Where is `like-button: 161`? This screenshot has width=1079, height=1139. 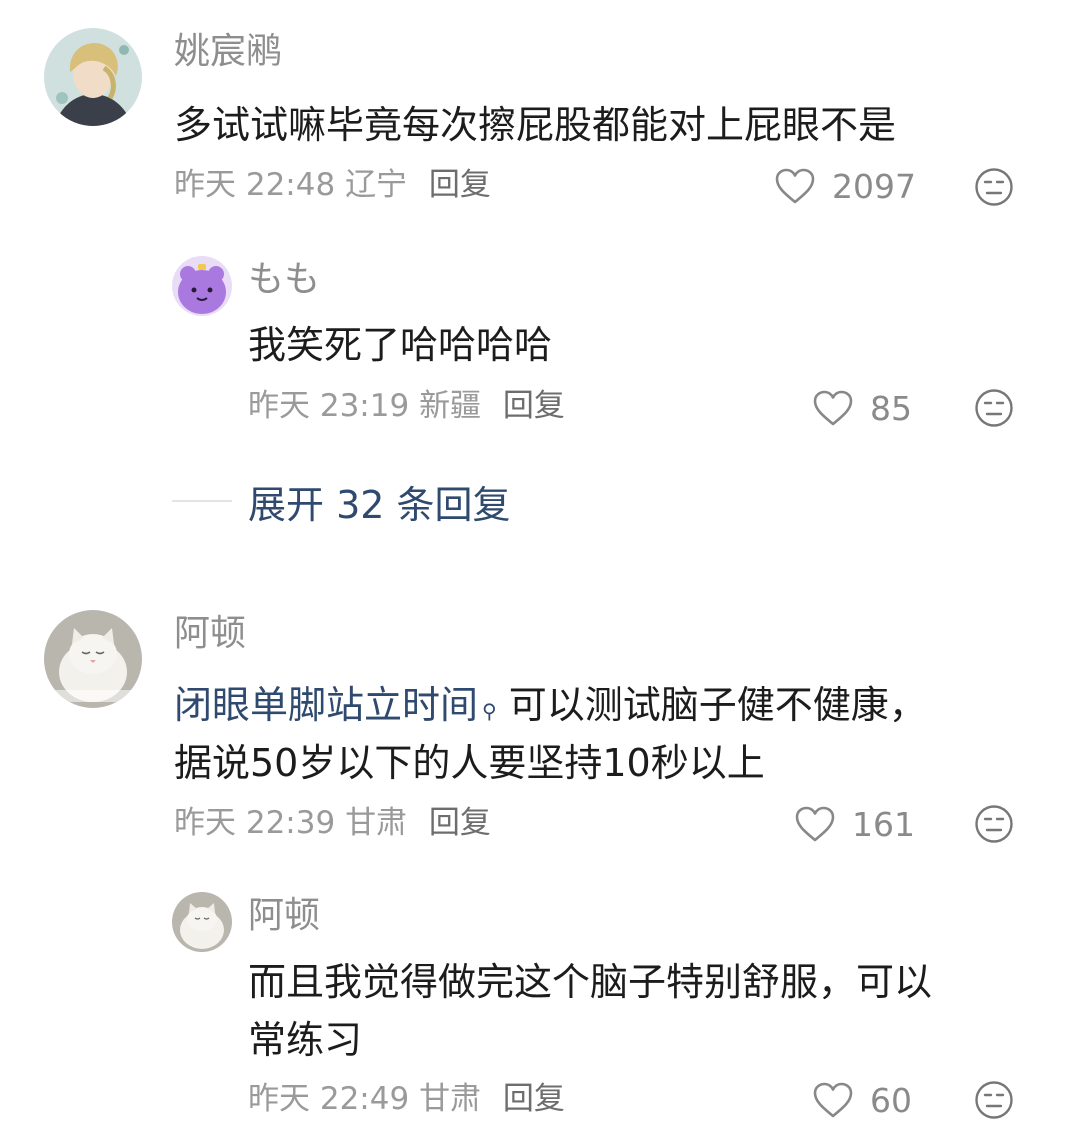 like-button: 161 is located at coordinates (854, 824).